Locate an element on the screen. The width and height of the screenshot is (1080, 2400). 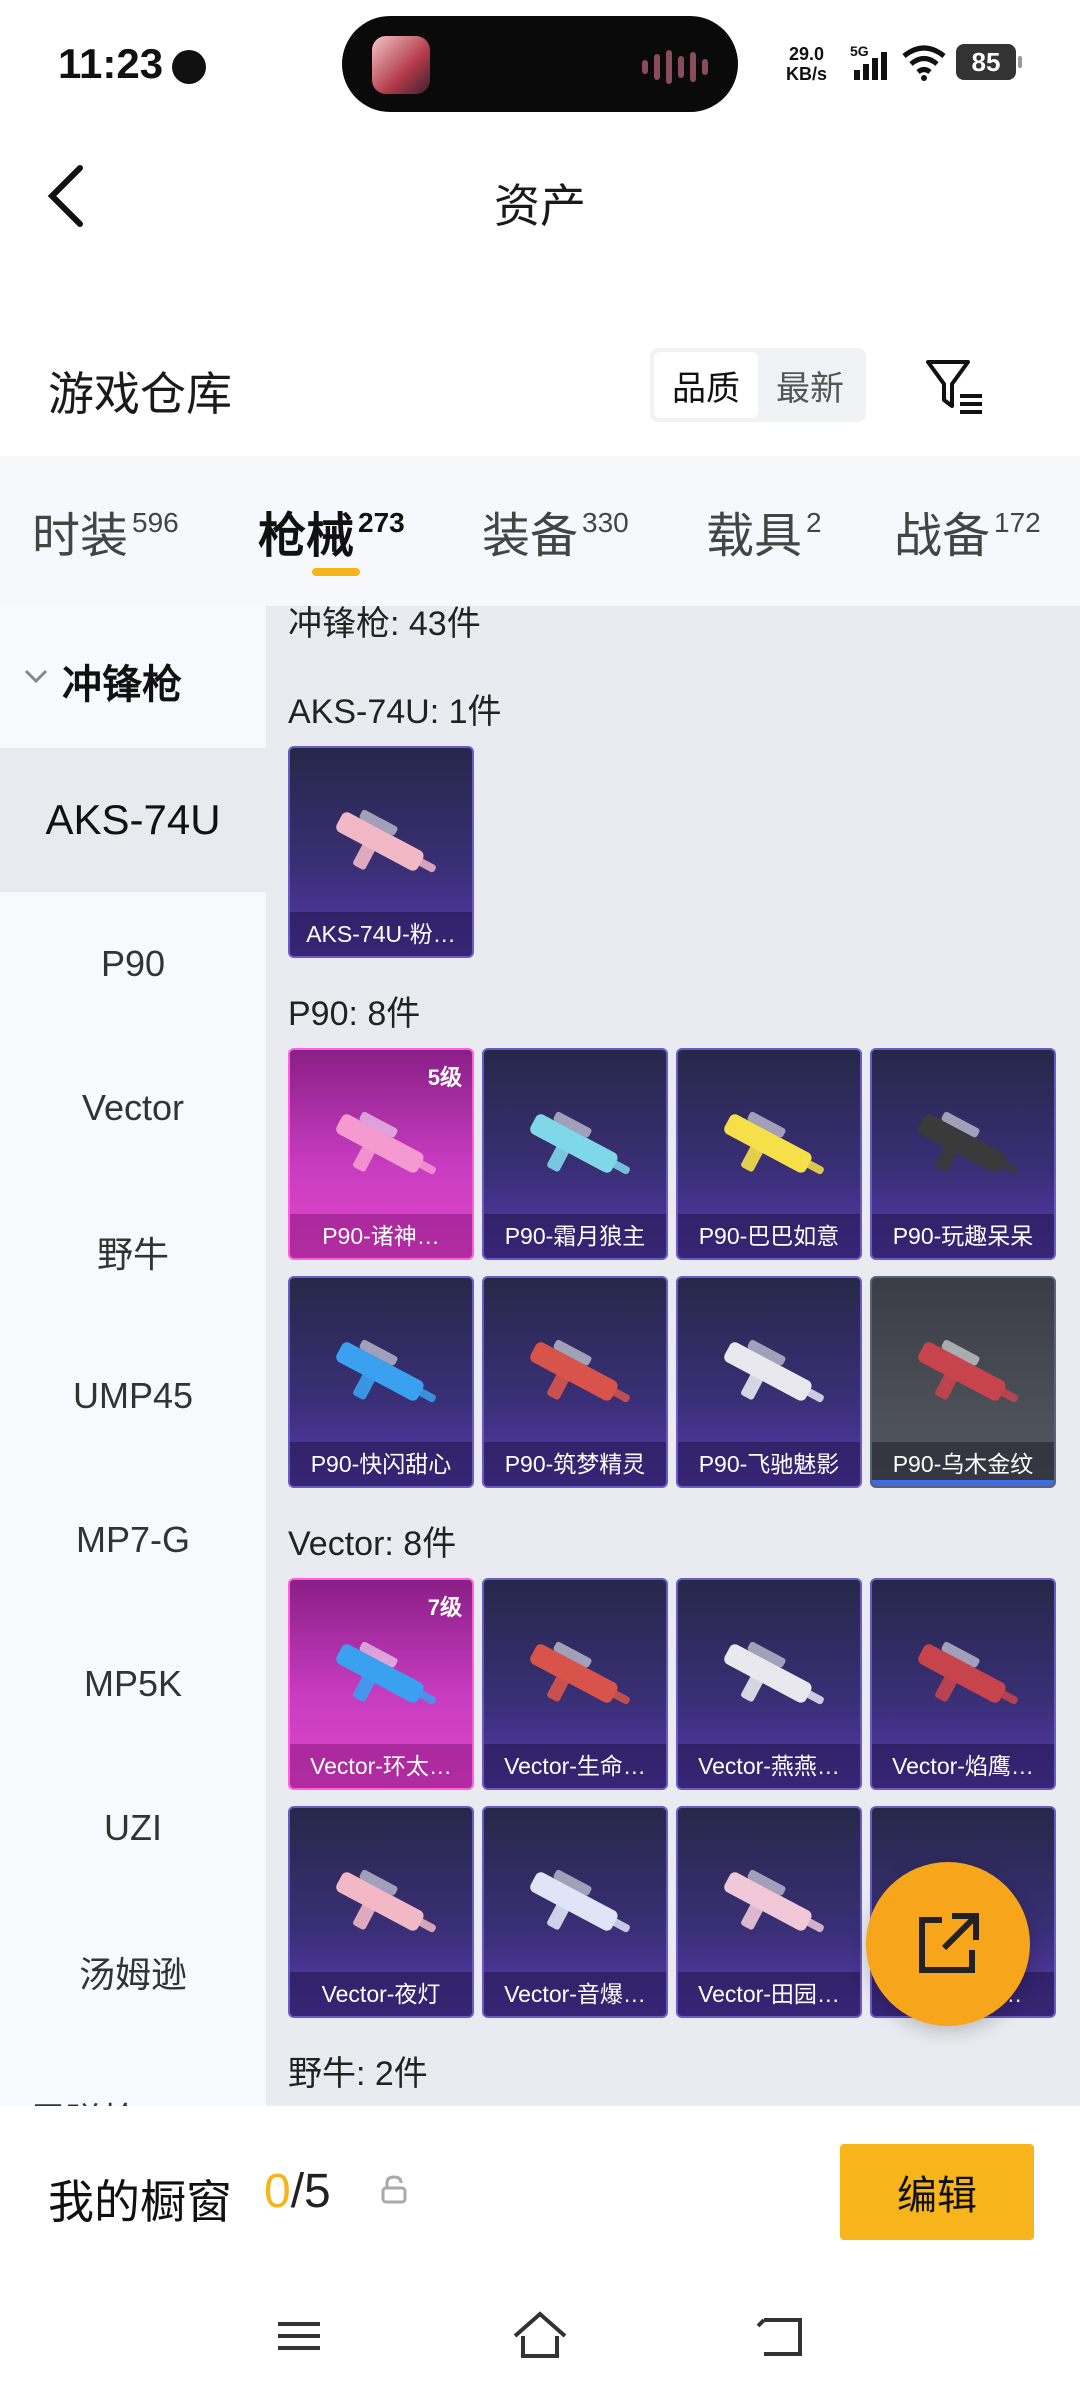
home-icon is located at coordinates (540, 2336).